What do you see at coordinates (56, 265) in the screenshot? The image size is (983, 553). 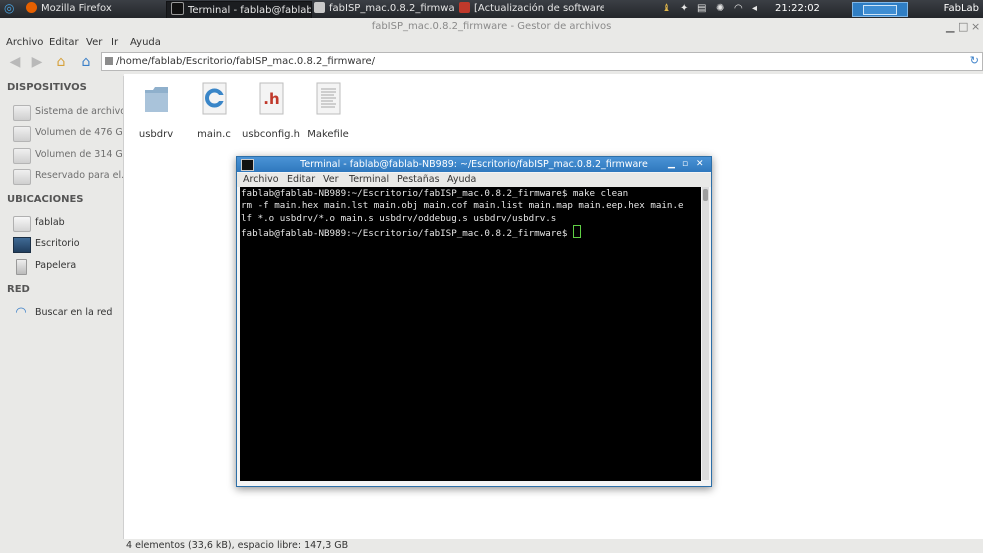 I see `sidebar-item-label: Papelera` at bounding box center [56, 265].